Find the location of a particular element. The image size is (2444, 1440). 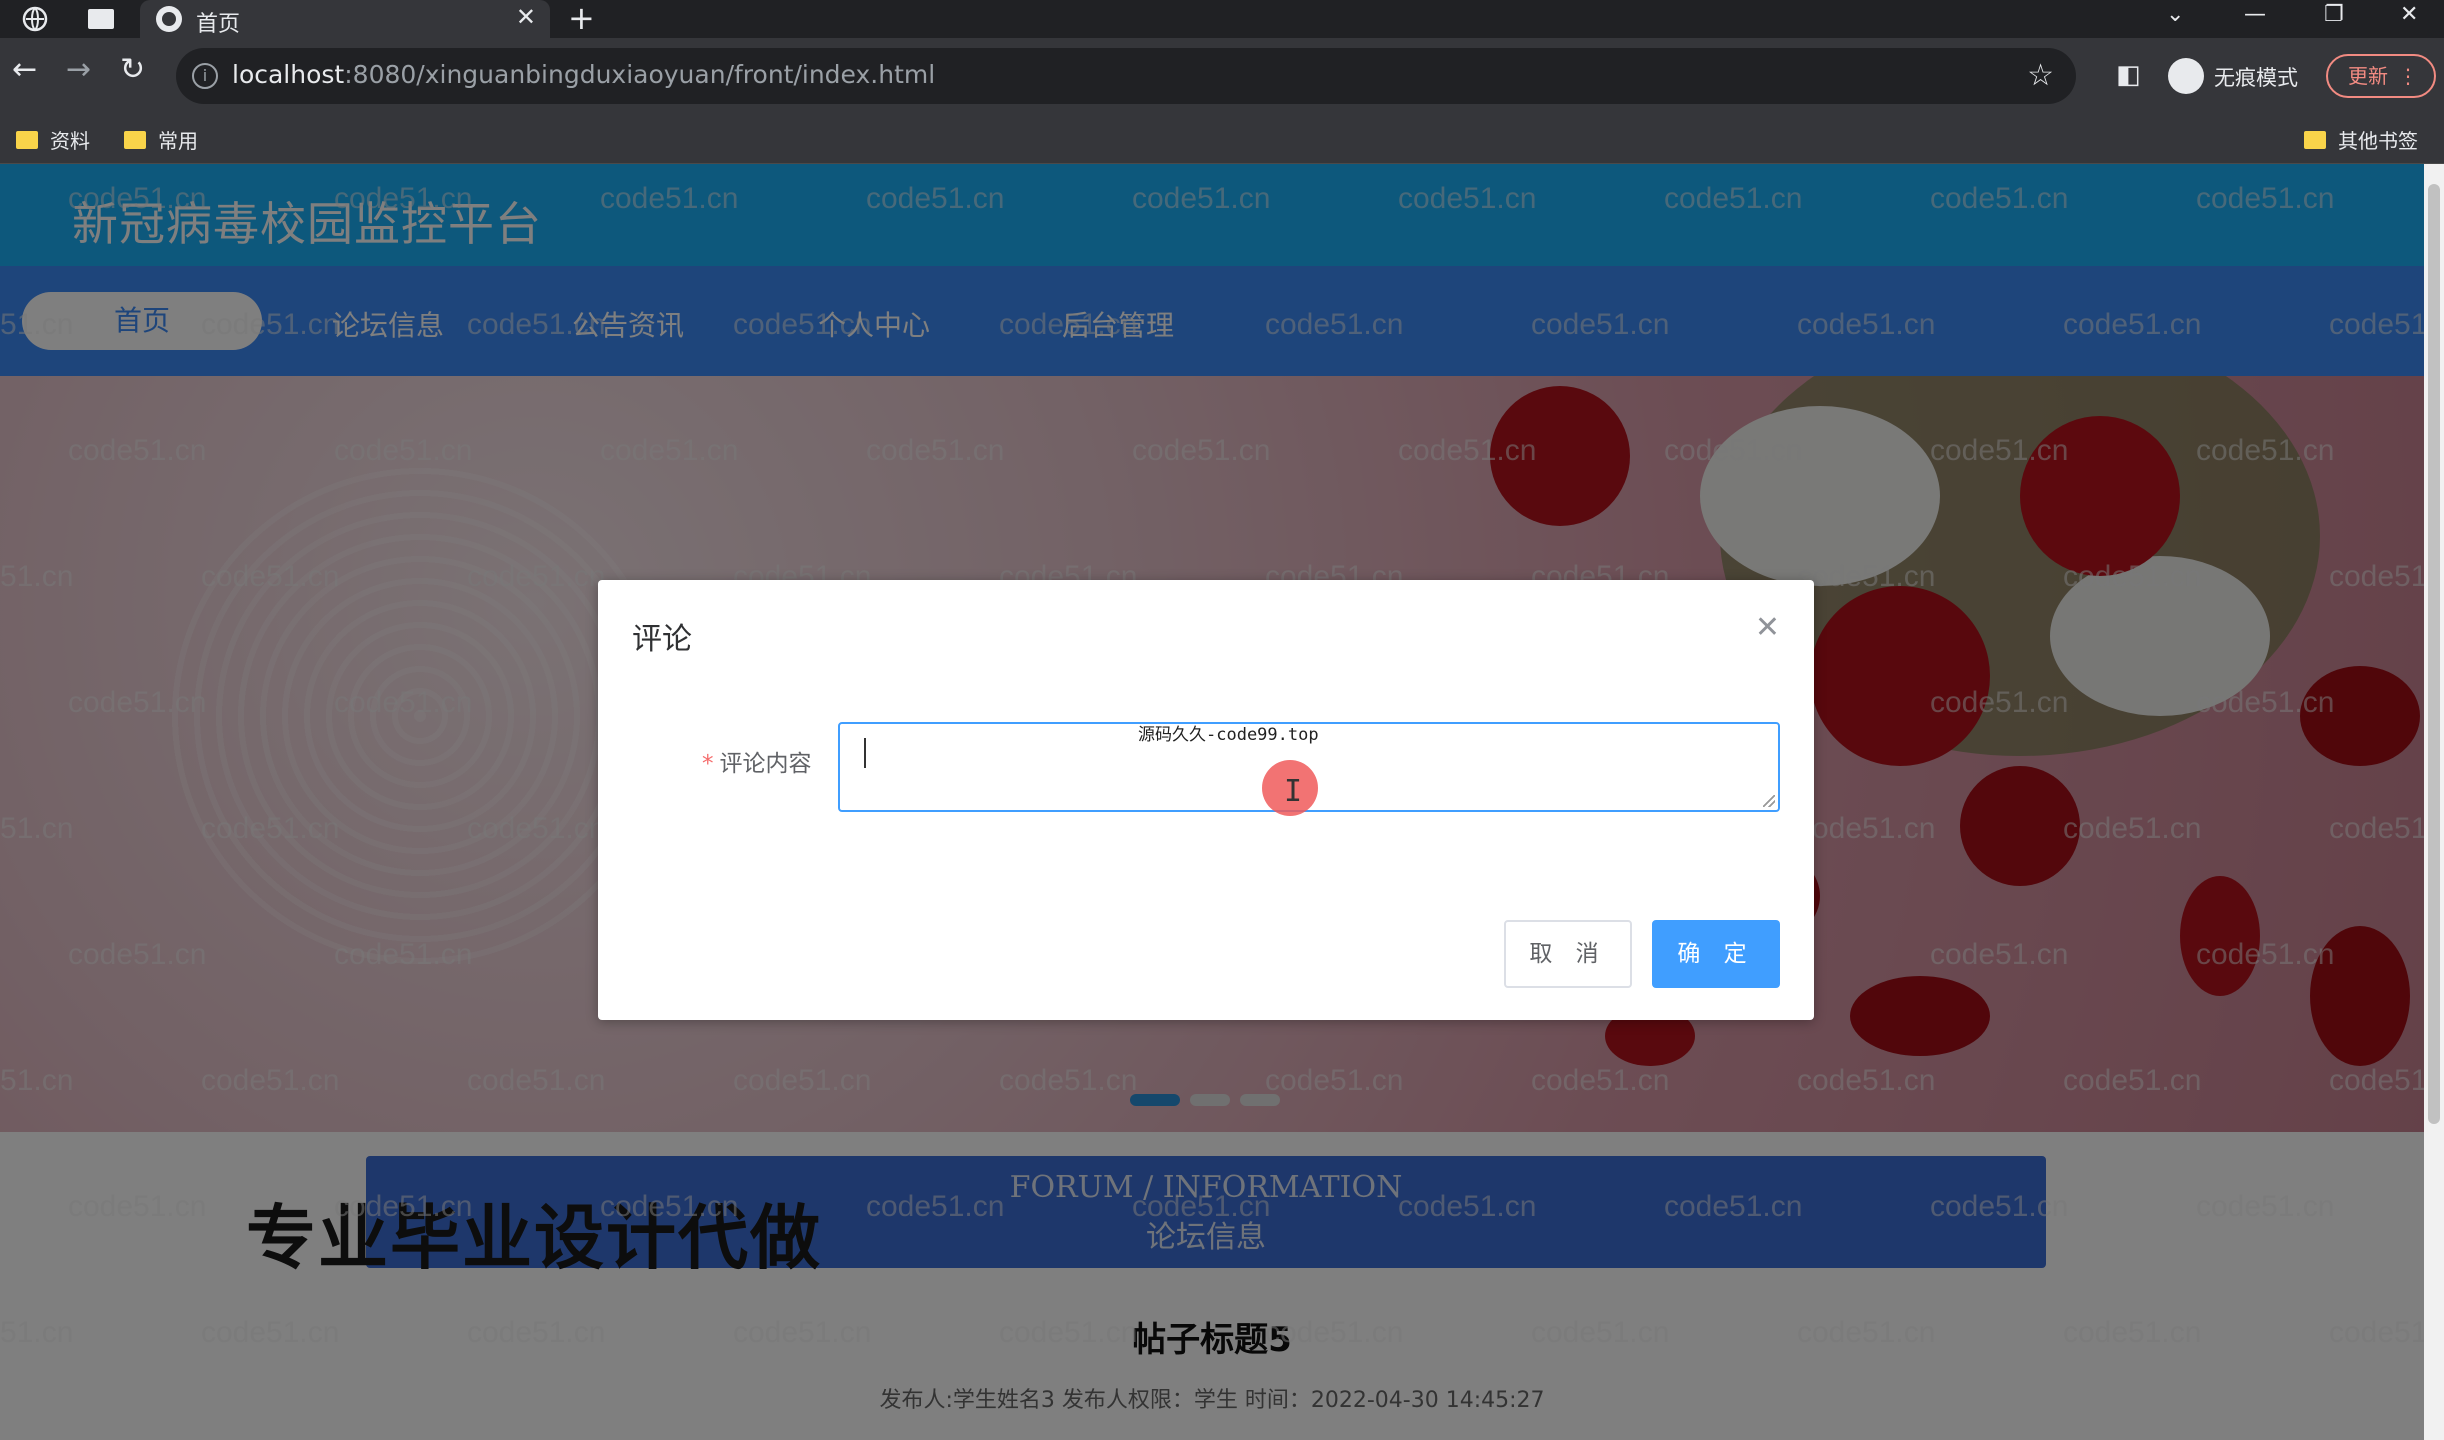

site-info-icon: i is located at coordinates (205, 76).